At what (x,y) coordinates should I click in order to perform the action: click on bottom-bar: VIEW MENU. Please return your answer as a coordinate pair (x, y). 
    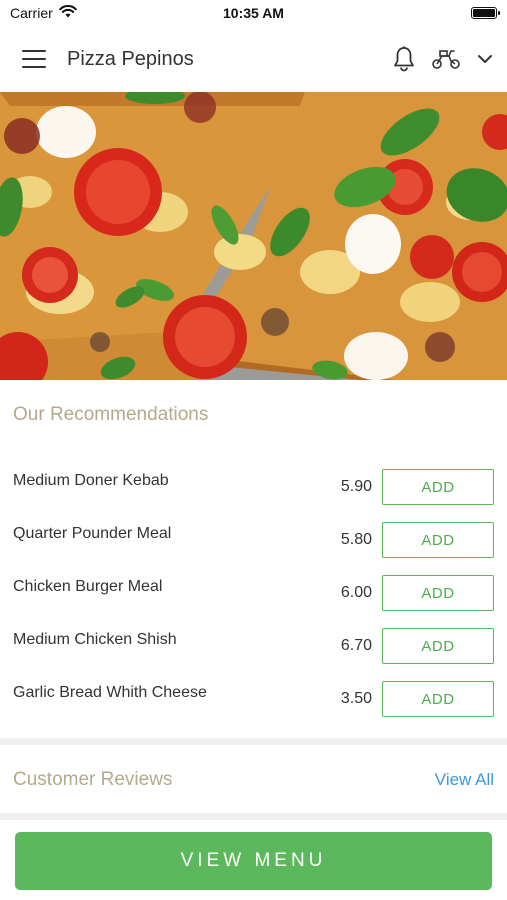
    Looking at the image, I should click on (253, 860).